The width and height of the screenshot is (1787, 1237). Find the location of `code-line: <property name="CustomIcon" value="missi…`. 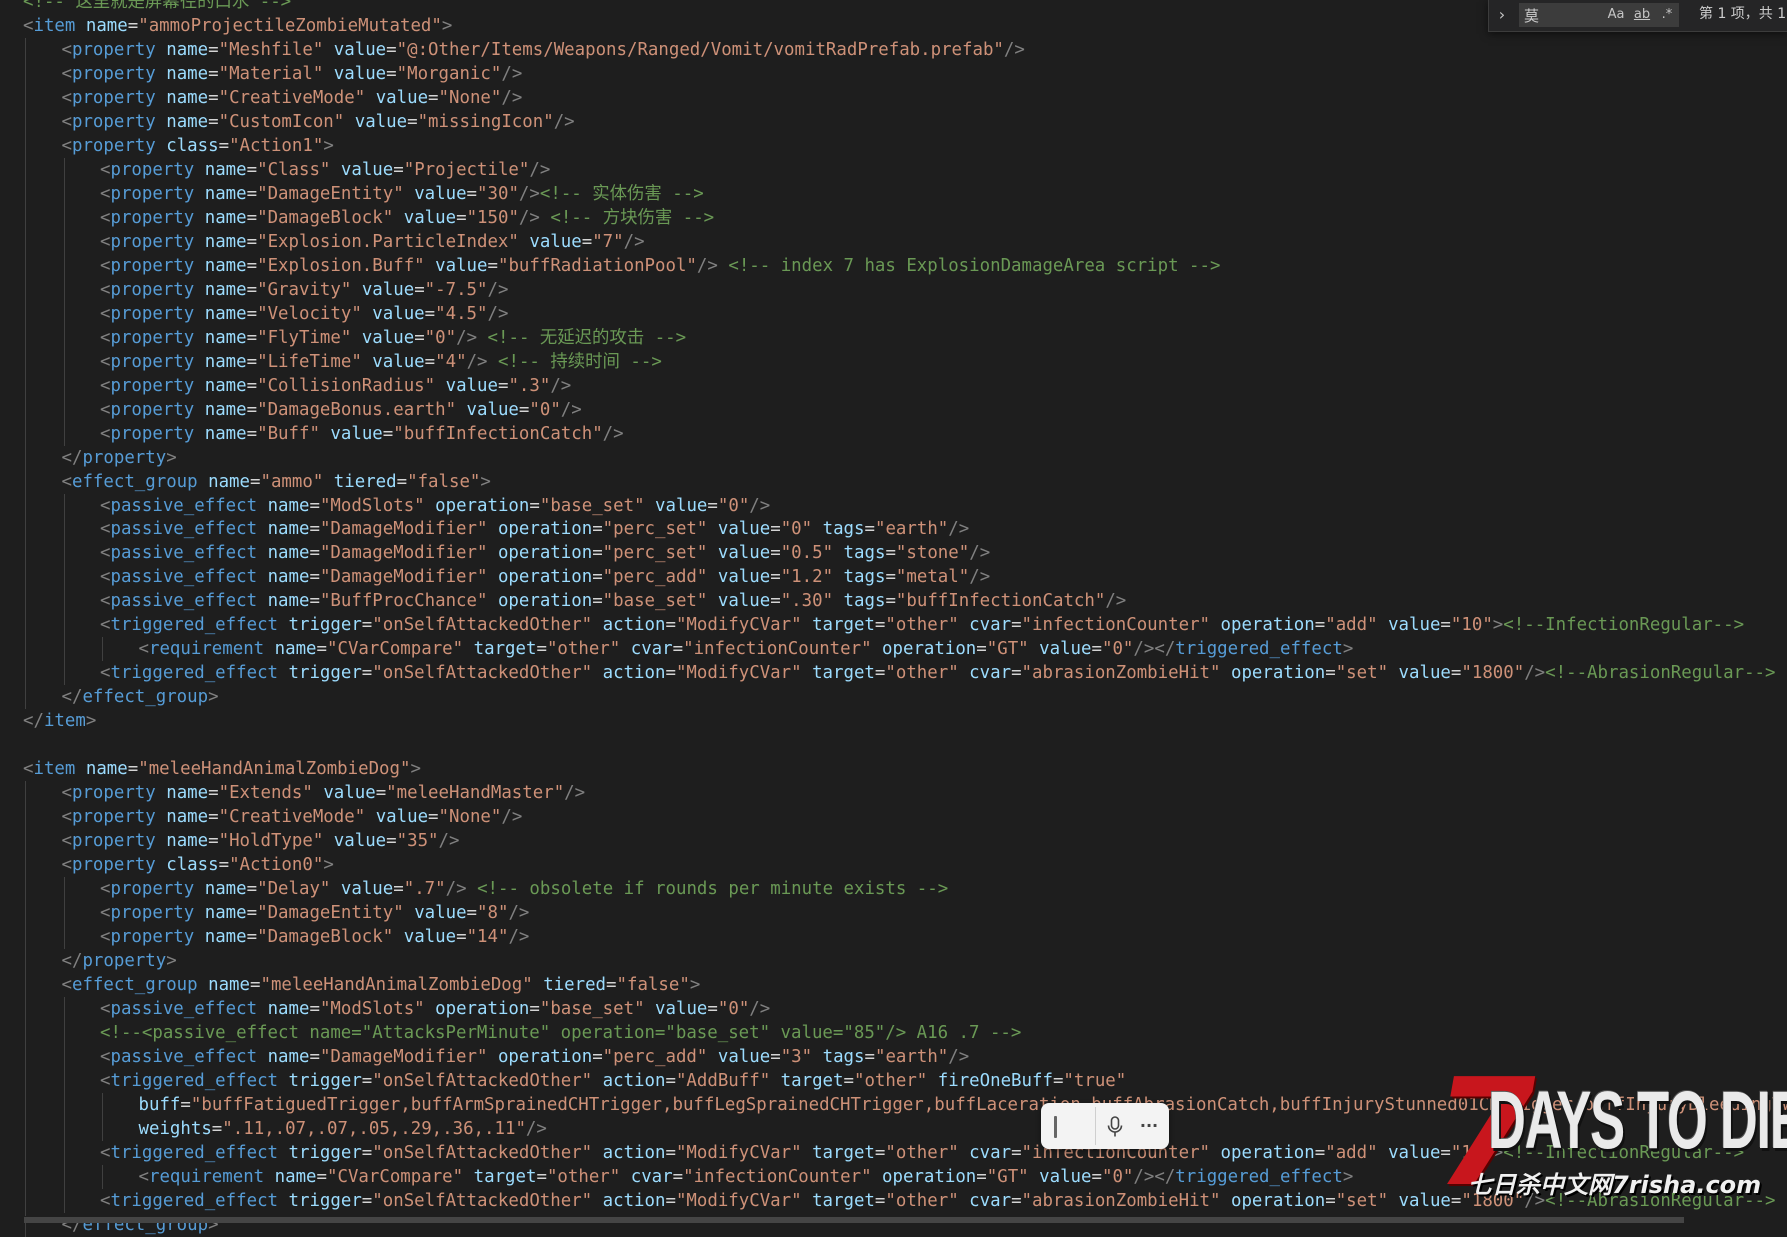

code-line: <property name="CustomIcon" value="missi… is located at coordinates (893, 122).